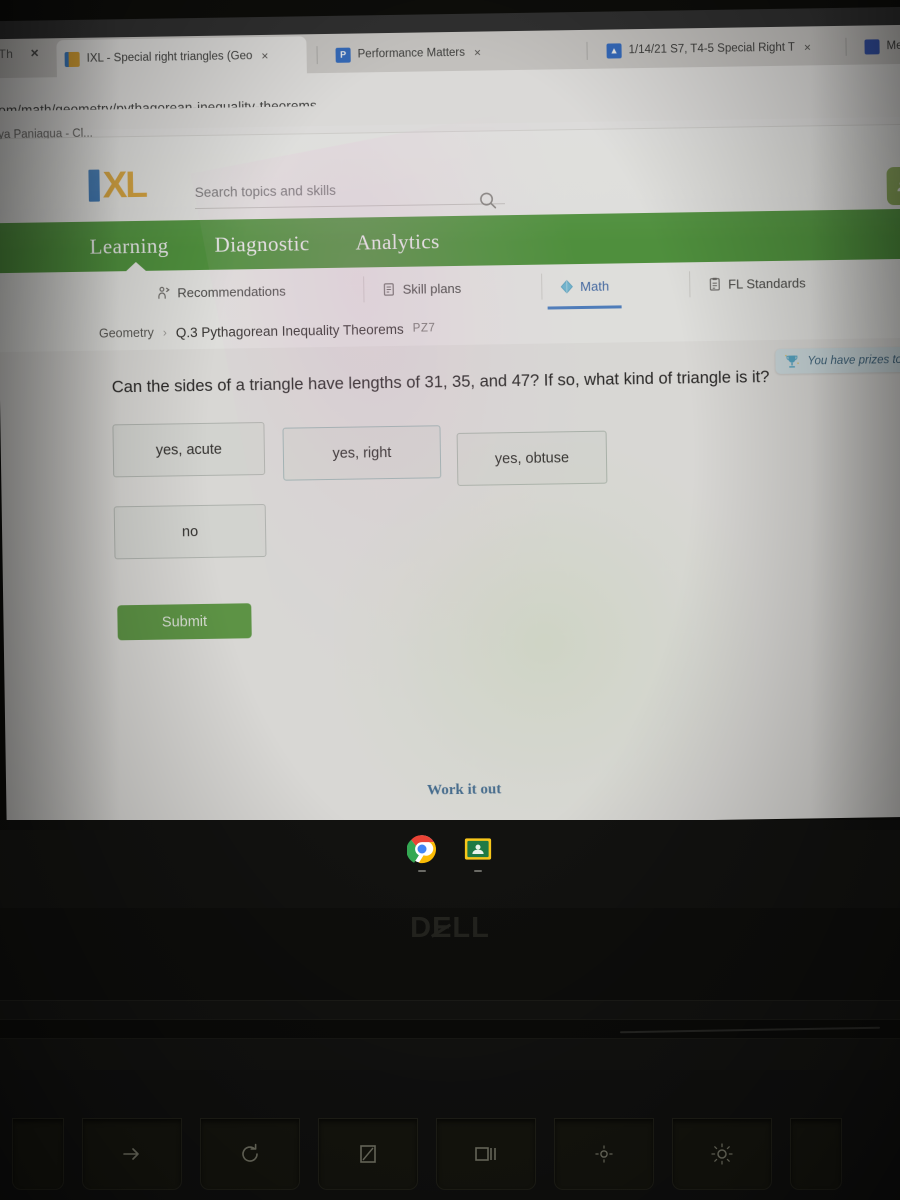 The width and height of the screenshot is (900, 1200). Describe the element at coordinates (126, 333) in the screenshot. I see `breadcrumb-subject: Geometry` at that location.